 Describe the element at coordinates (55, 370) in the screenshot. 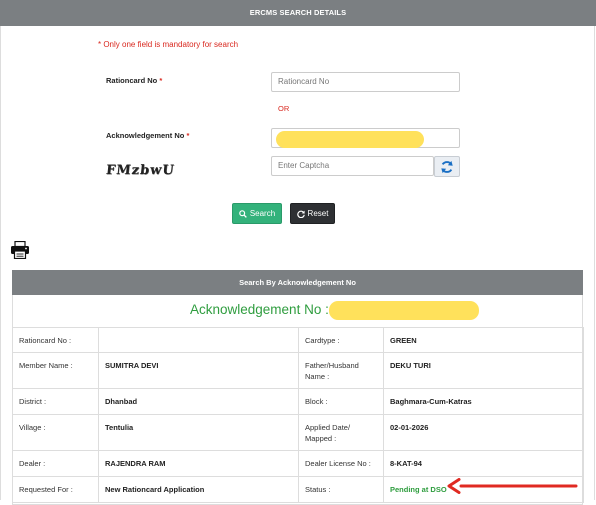

I see `field-label: Member Name :` at that location.